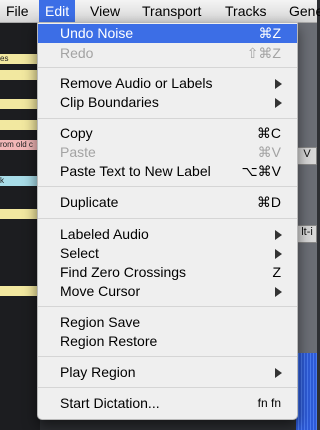 This screenshot has width=320, height=430. Describe the element at coordinates (97, 33) in the screenshot. I see `menu-item-label: Undo Noise` at that location.